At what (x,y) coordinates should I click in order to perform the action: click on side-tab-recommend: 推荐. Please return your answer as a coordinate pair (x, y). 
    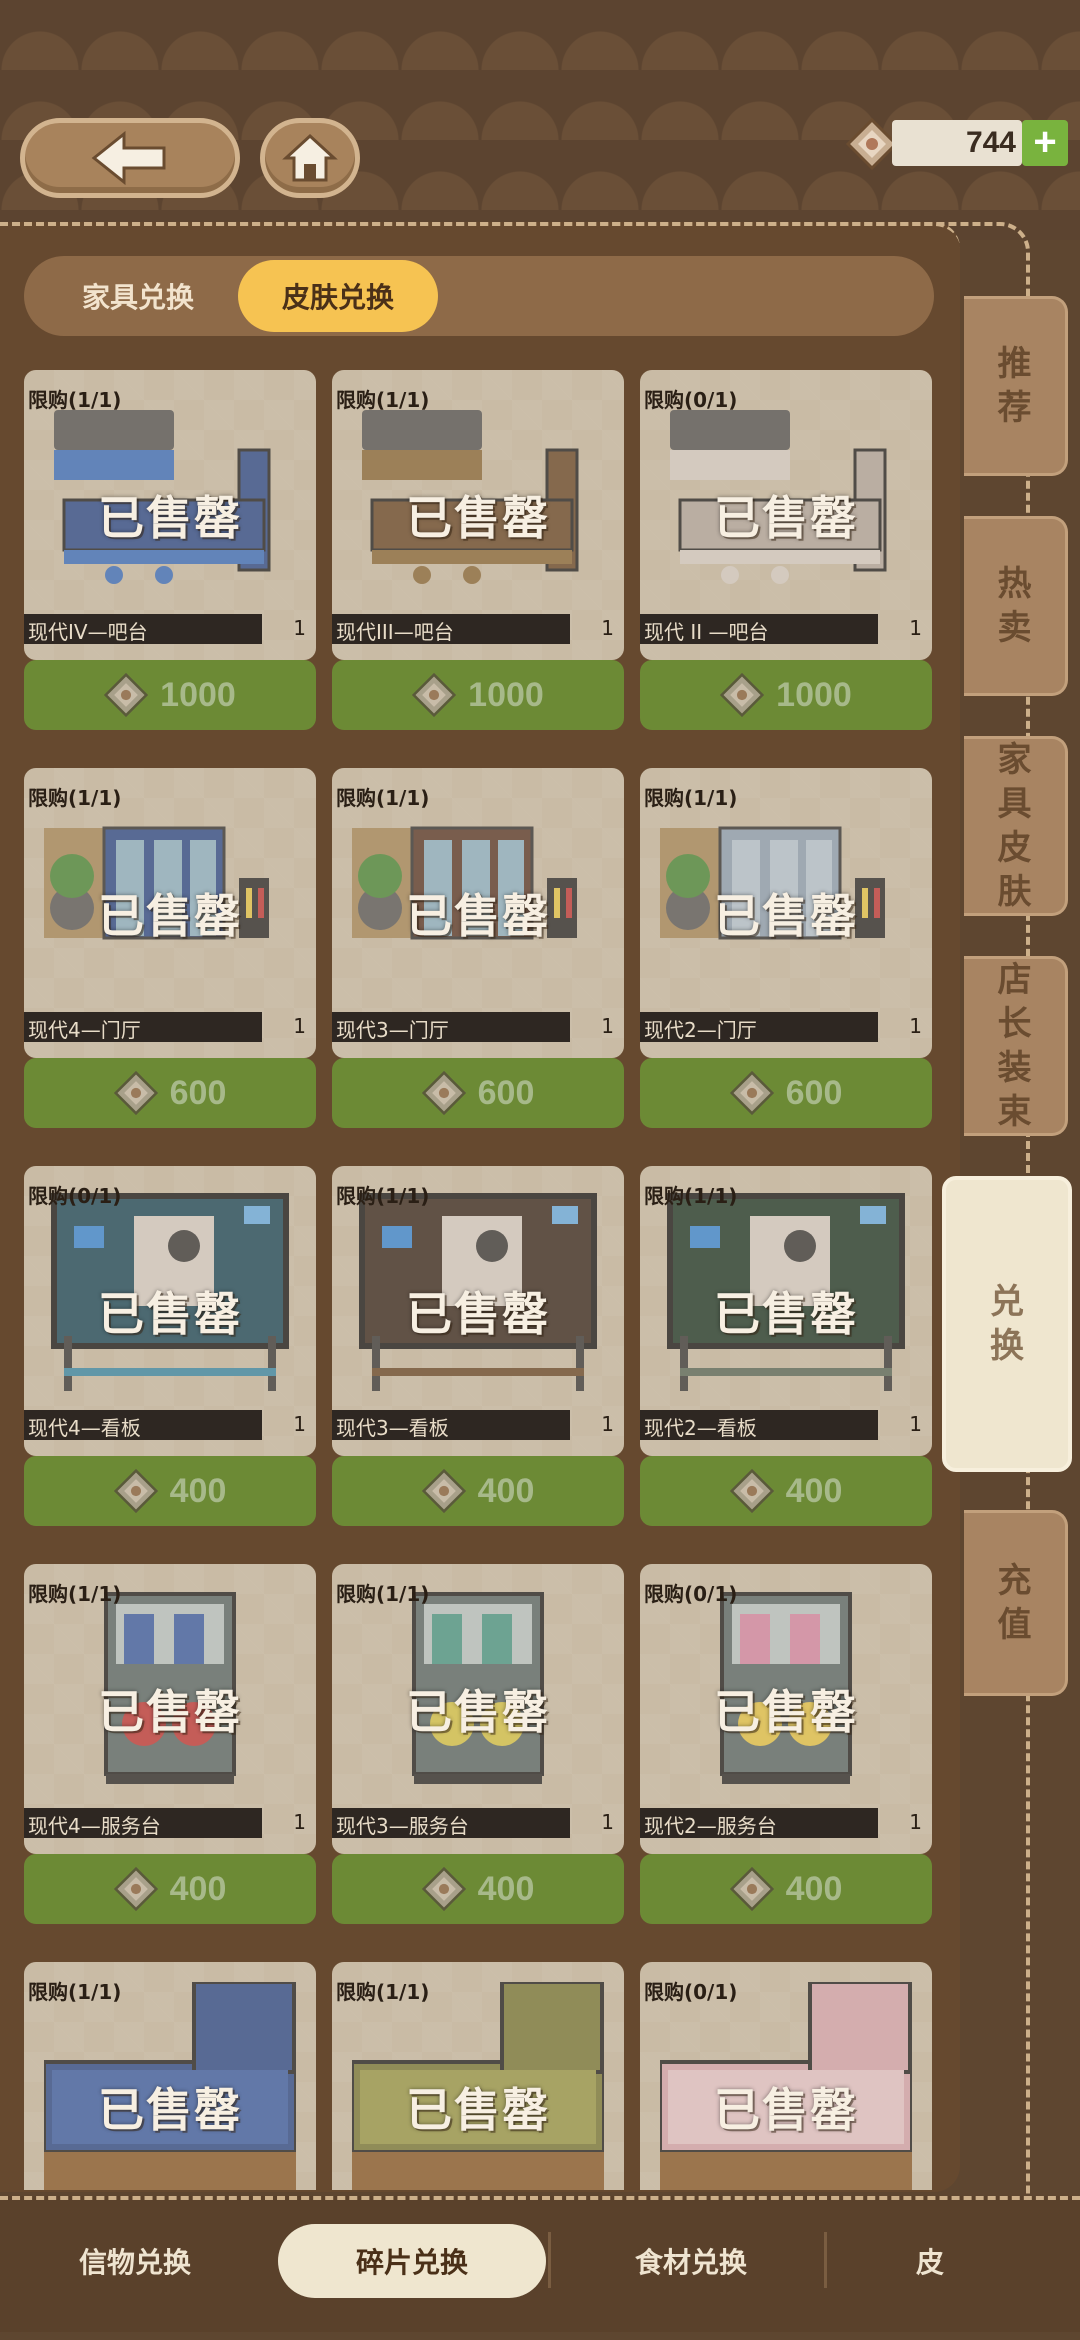
    Looking at the image, I should click on (1016, 386).